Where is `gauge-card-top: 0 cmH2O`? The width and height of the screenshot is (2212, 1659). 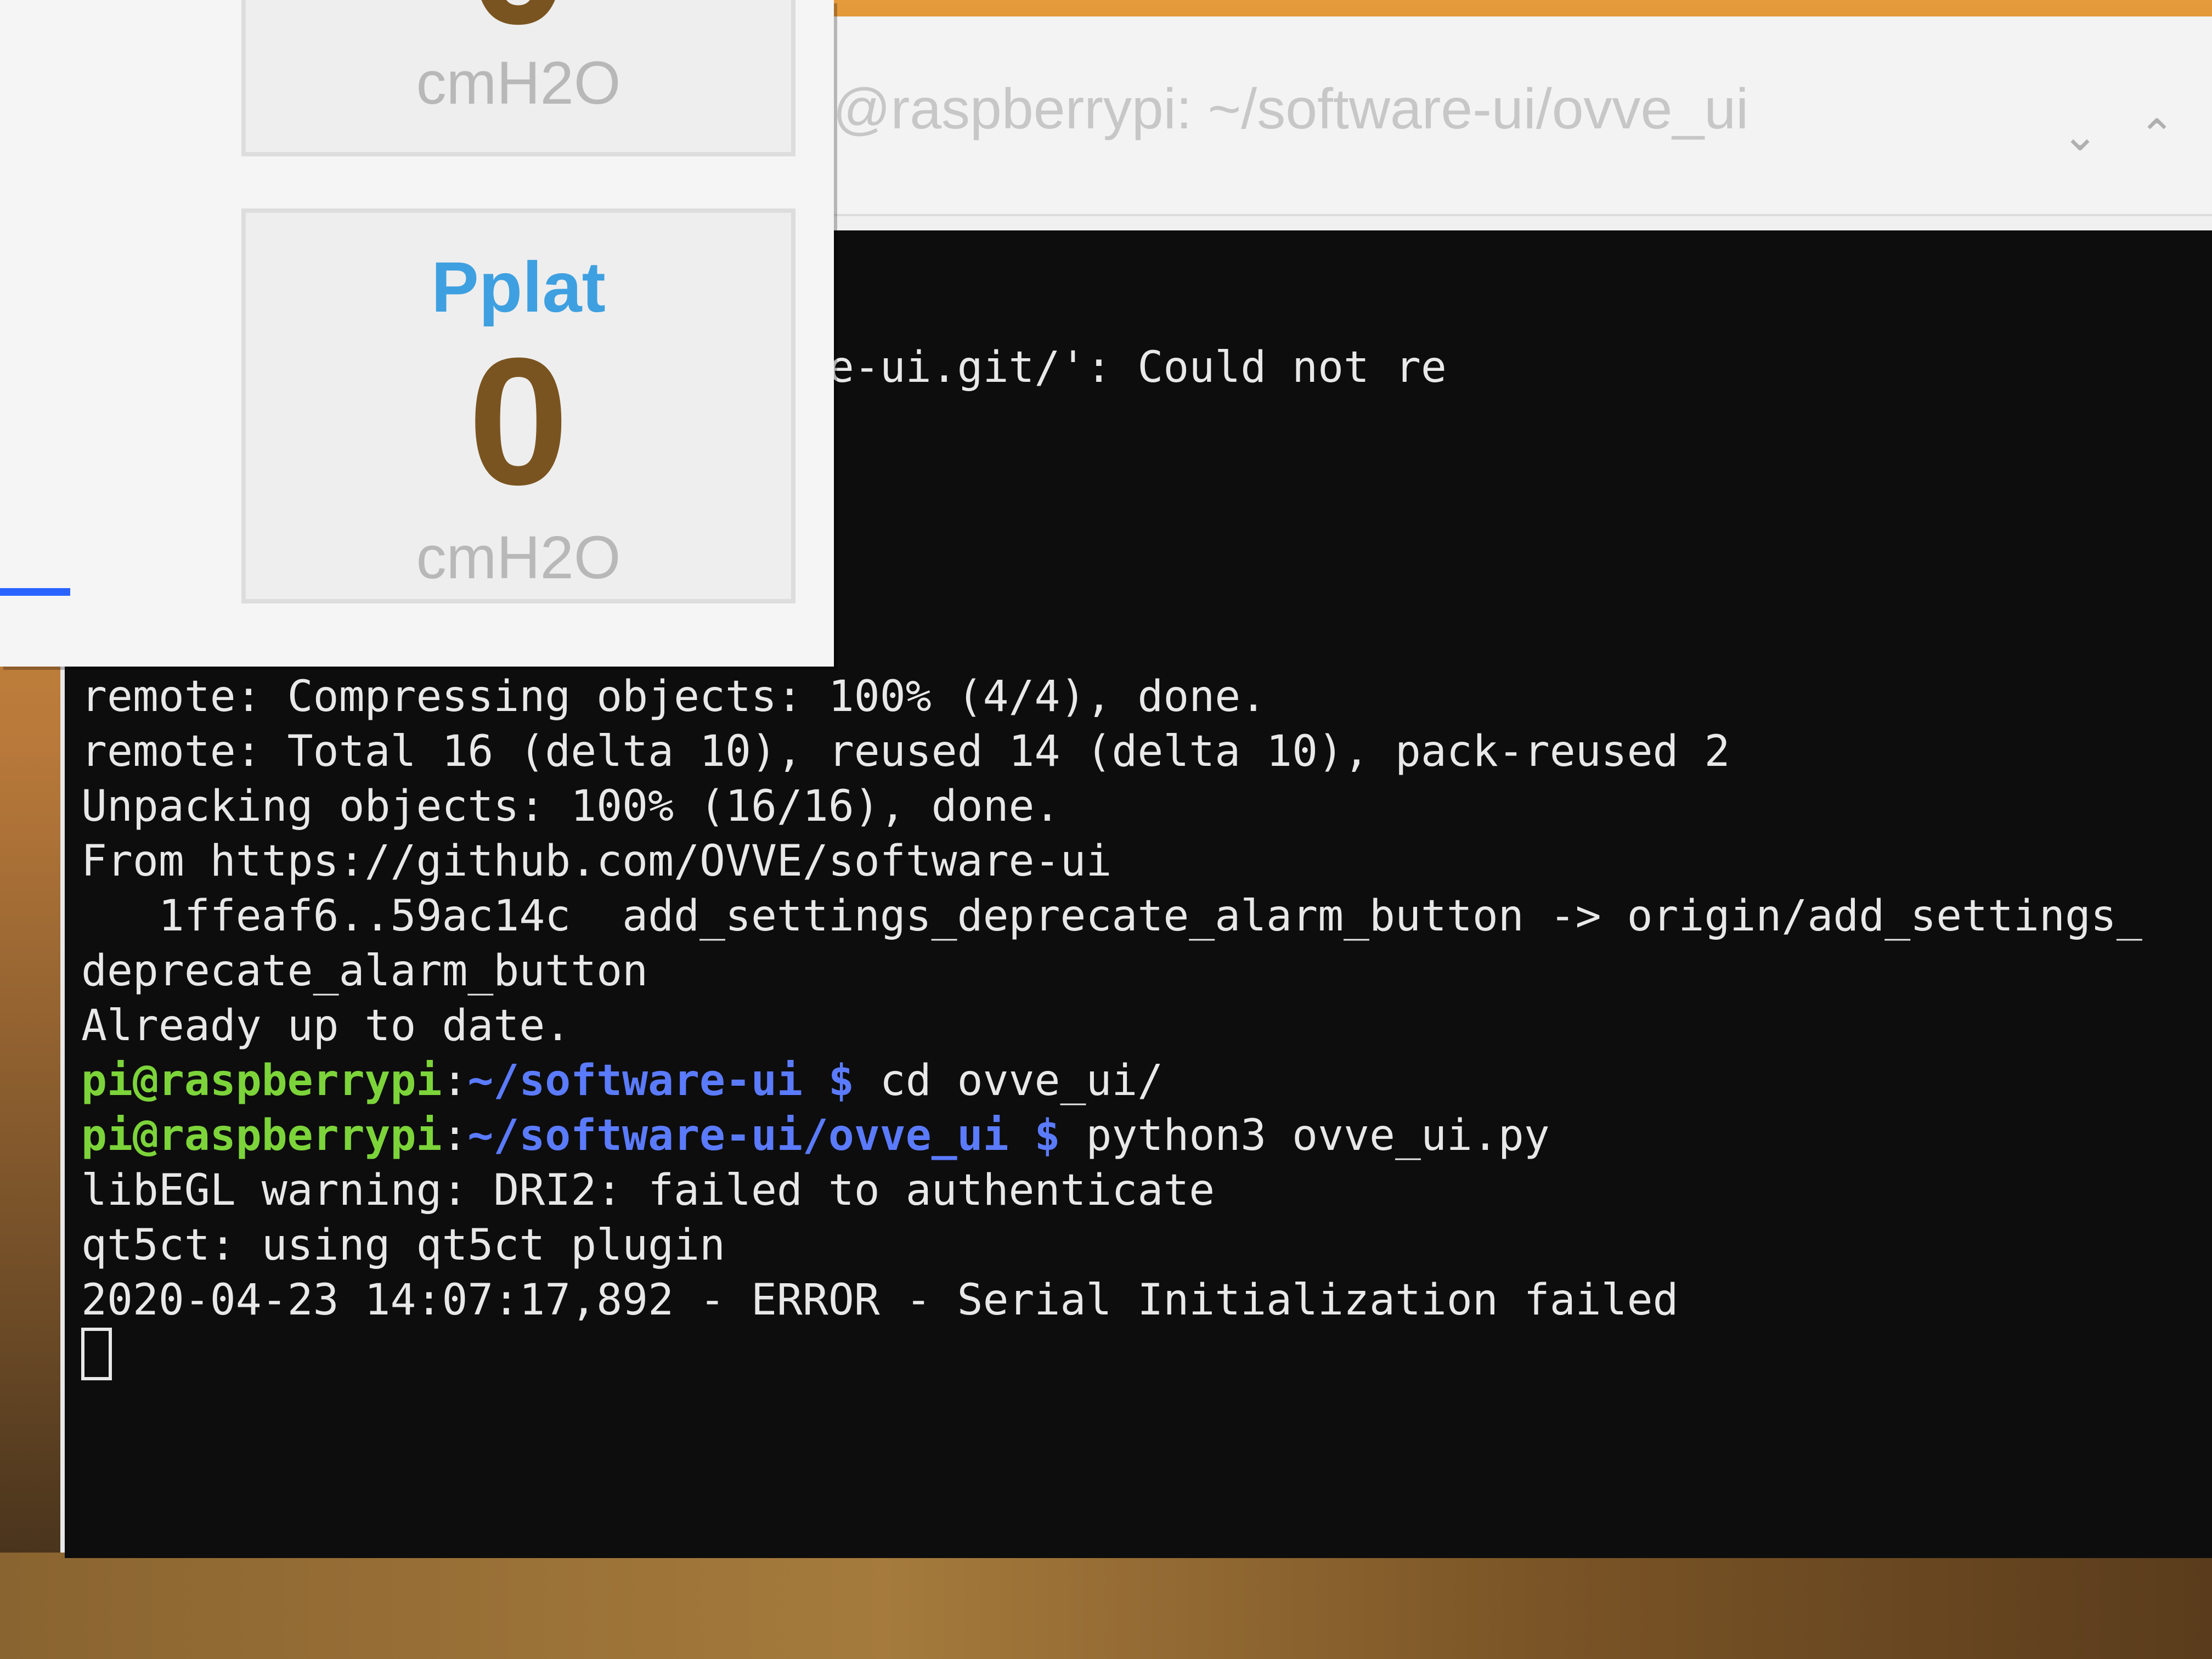
gauge-card-top: 0 cmH2O is located at coordinates (518, 78).